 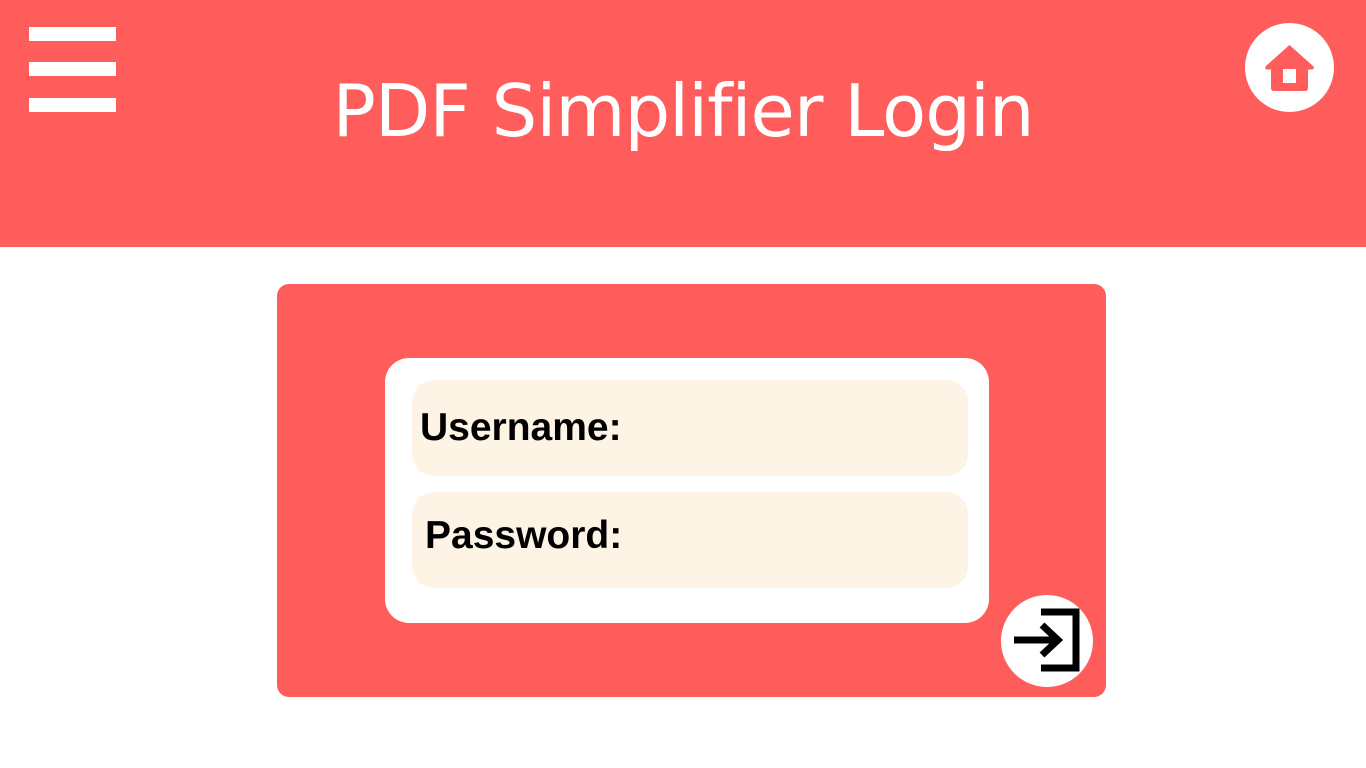 I want to click on login-arrow-icon, so click(x=1047, y=640).